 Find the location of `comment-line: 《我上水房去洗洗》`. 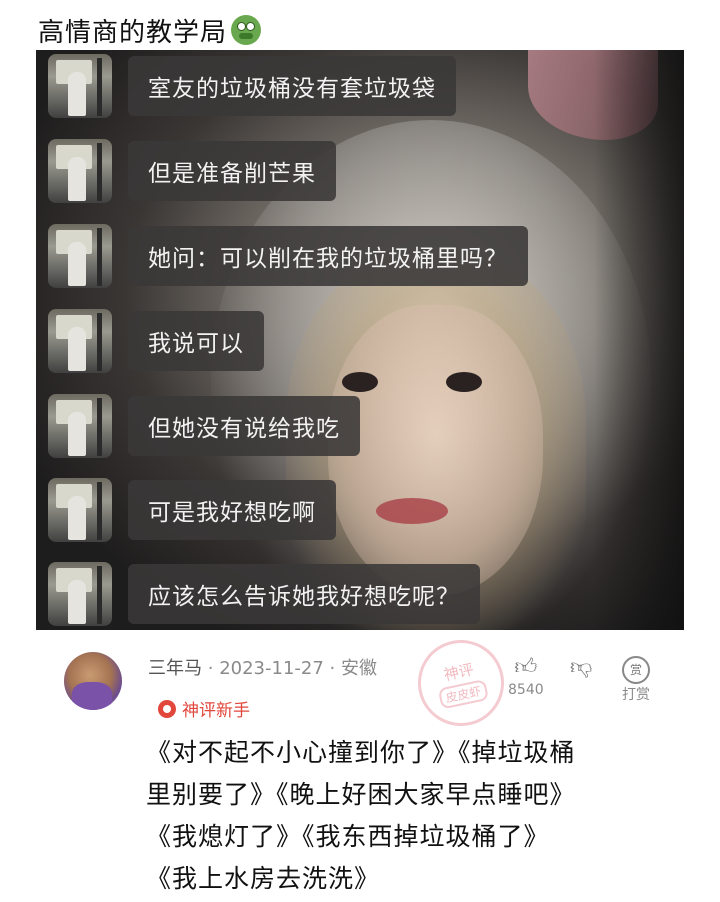

comment-line: 《我上水房去洗洗》 is located at coordinates (263, 878).